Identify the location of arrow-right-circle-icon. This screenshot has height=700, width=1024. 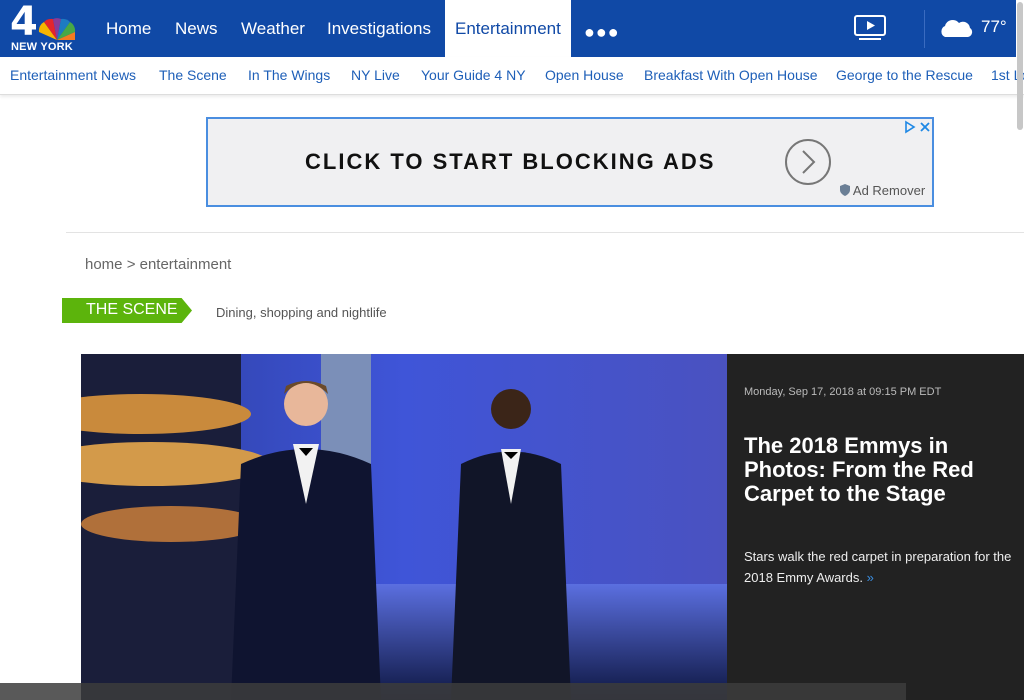
(808, 162).